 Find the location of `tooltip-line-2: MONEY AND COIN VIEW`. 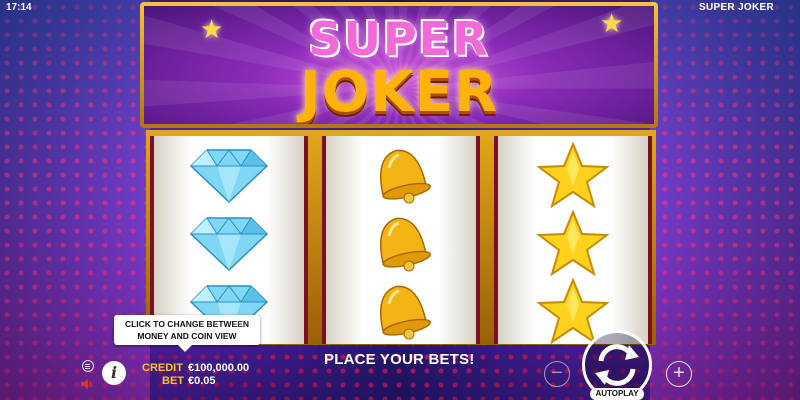

tooltip-line-2: MONEY AND COIN VIEW is located at coordinates (187, 336).